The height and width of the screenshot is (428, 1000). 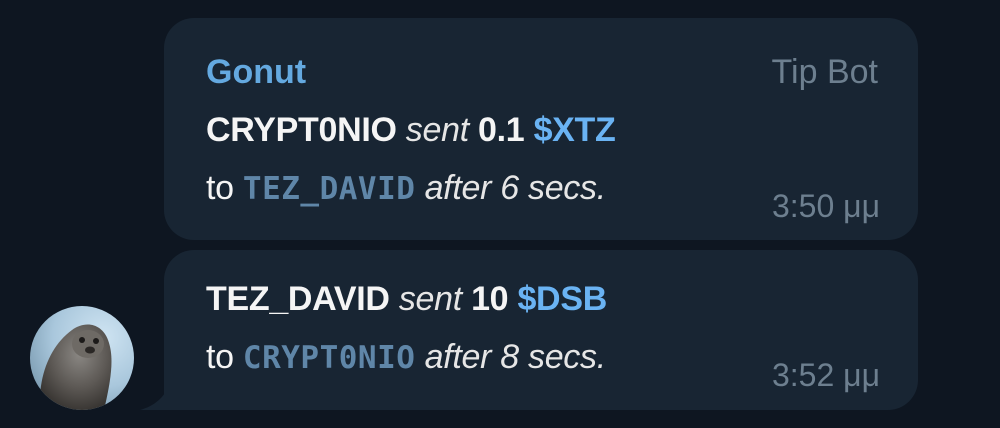 I want to click on delay-text: after 6 secs., so click(x=515, y=188).